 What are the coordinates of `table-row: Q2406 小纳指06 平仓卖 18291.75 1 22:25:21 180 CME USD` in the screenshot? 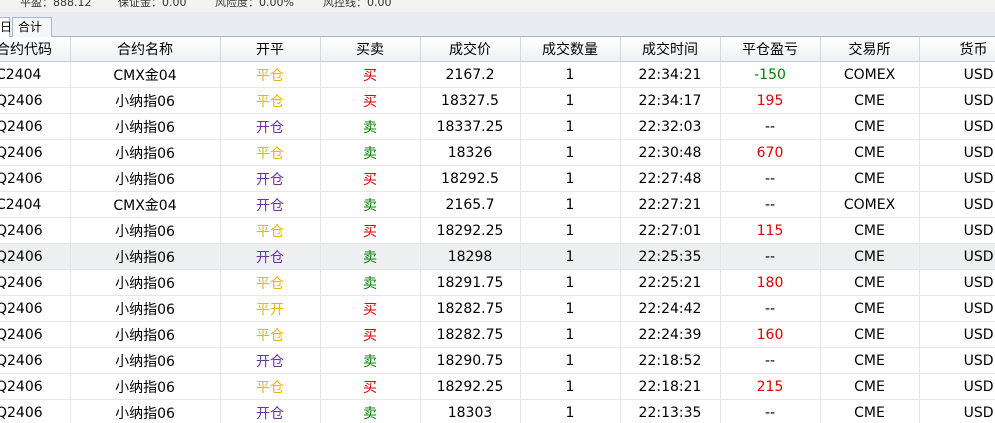 It's located at (497, 282).